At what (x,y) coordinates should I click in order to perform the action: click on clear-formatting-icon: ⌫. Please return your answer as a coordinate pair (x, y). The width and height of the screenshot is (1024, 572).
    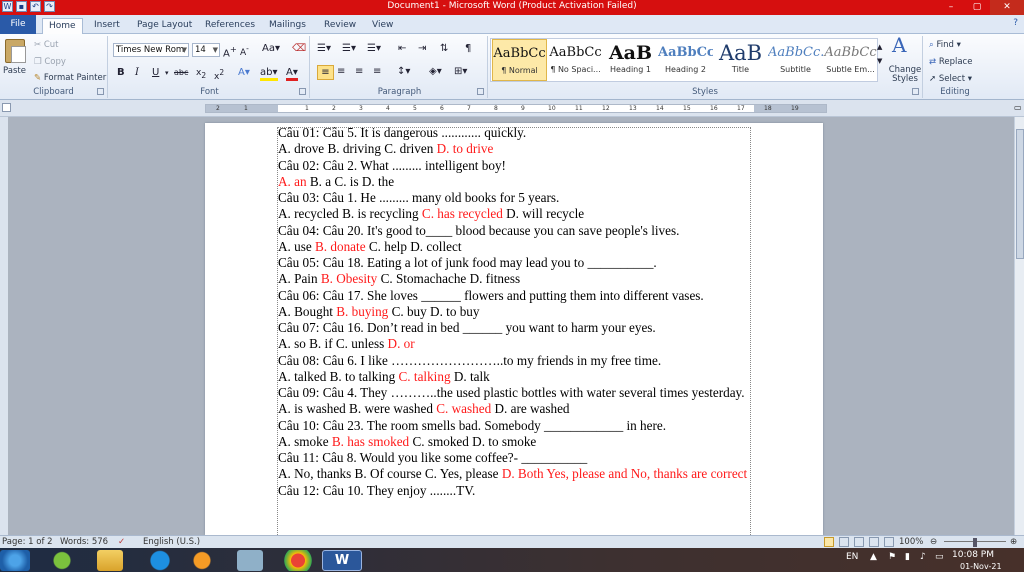
    Looking at the image, I should click on (299, 49).